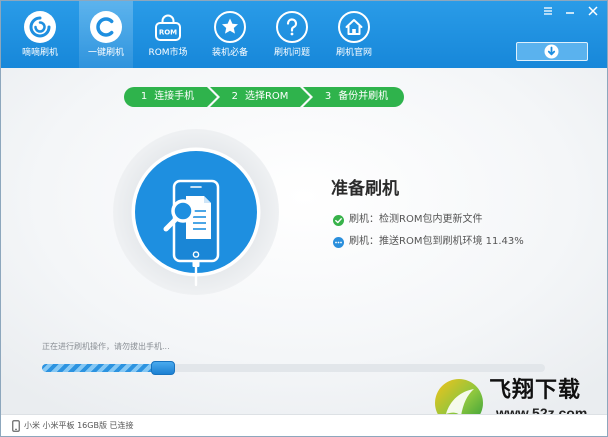  Describe the element at coordinates (291, 53) in the screenshot. I see `nav-item-label: 刷机问题` at that location.